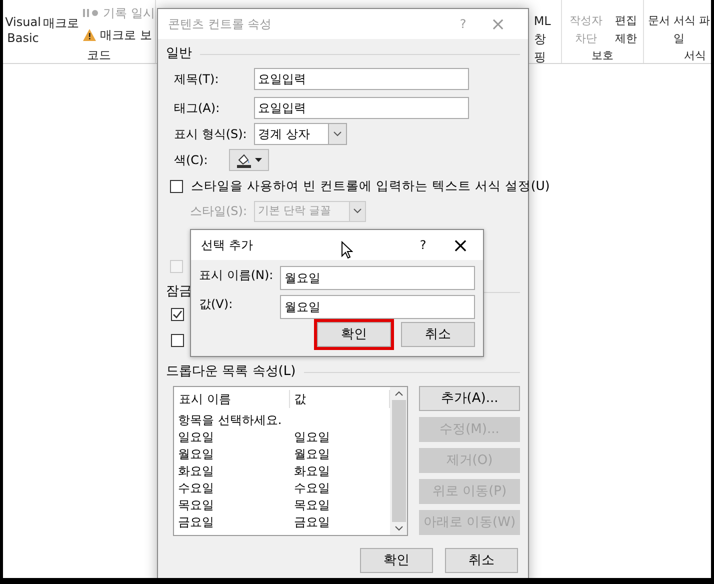 The image size is (714, 584). I want to click on paint-bucket-icon, so click(244, 160).